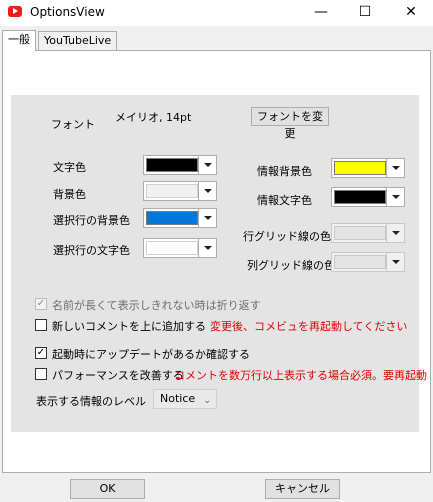  Describe the element at coordinates (172, 218) in the screenshot. I see `selected-row-bg-swatch` at that location.